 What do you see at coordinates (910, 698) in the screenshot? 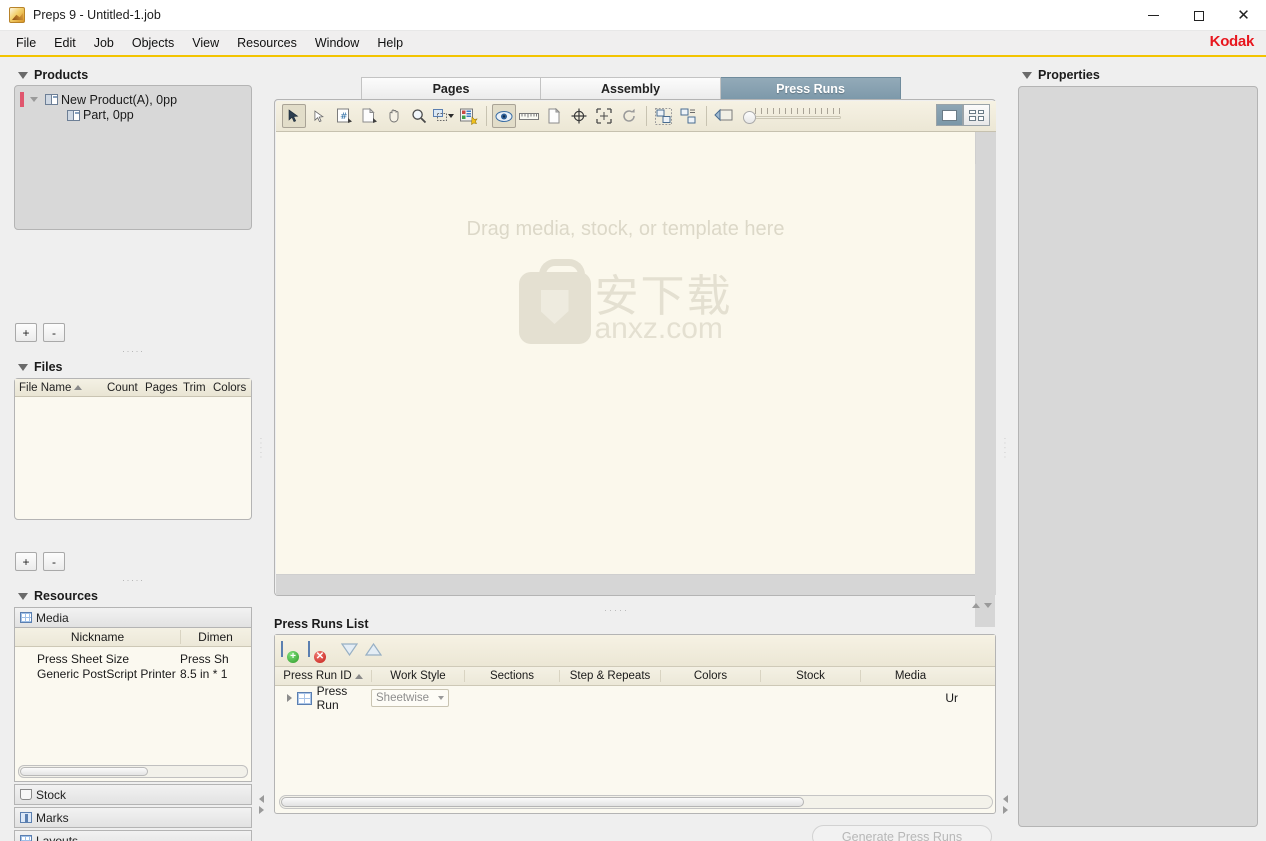
I see `media-cell: Ur` at bounding box center [910, 698].